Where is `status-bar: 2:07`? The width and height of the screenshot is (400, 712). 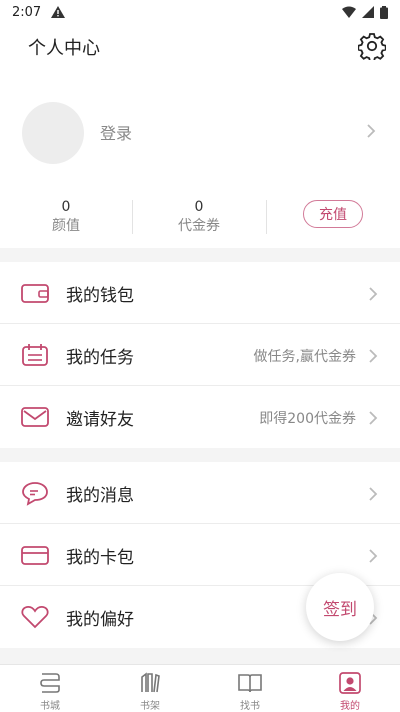
status-bar: 2:07 is located at coordinates (200, 12).